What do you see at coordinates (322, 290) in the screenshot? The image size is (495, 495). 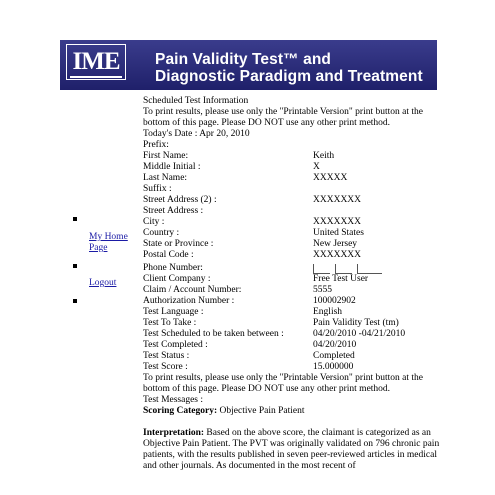 I see `field-value: 5555` at bounding box center [322, 290].